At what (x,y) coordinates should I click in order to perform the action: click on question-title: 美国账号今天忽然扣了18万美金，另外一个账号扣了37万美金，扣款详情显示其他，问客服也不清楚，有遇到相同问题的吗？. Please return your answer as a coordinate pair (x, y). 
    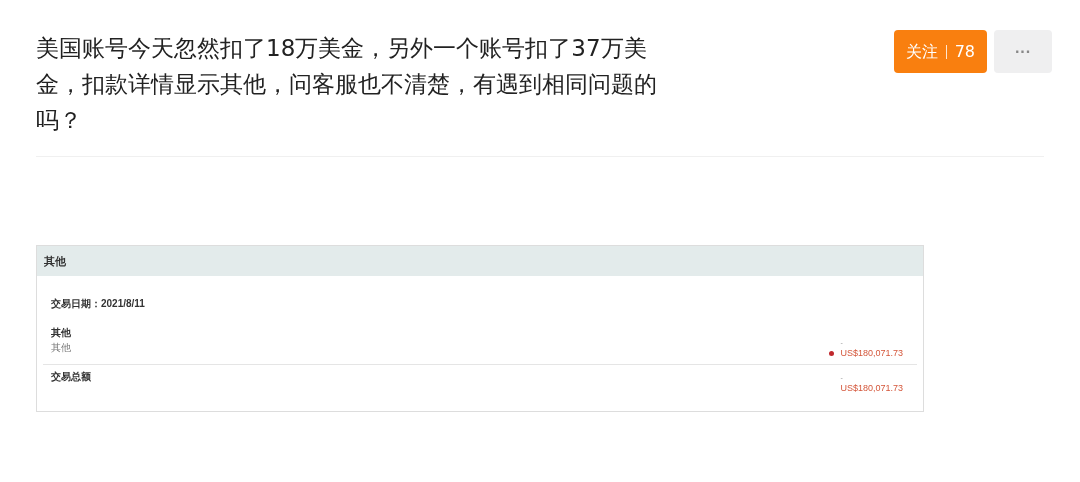
    Looking at the image, I should click on (347, 84).